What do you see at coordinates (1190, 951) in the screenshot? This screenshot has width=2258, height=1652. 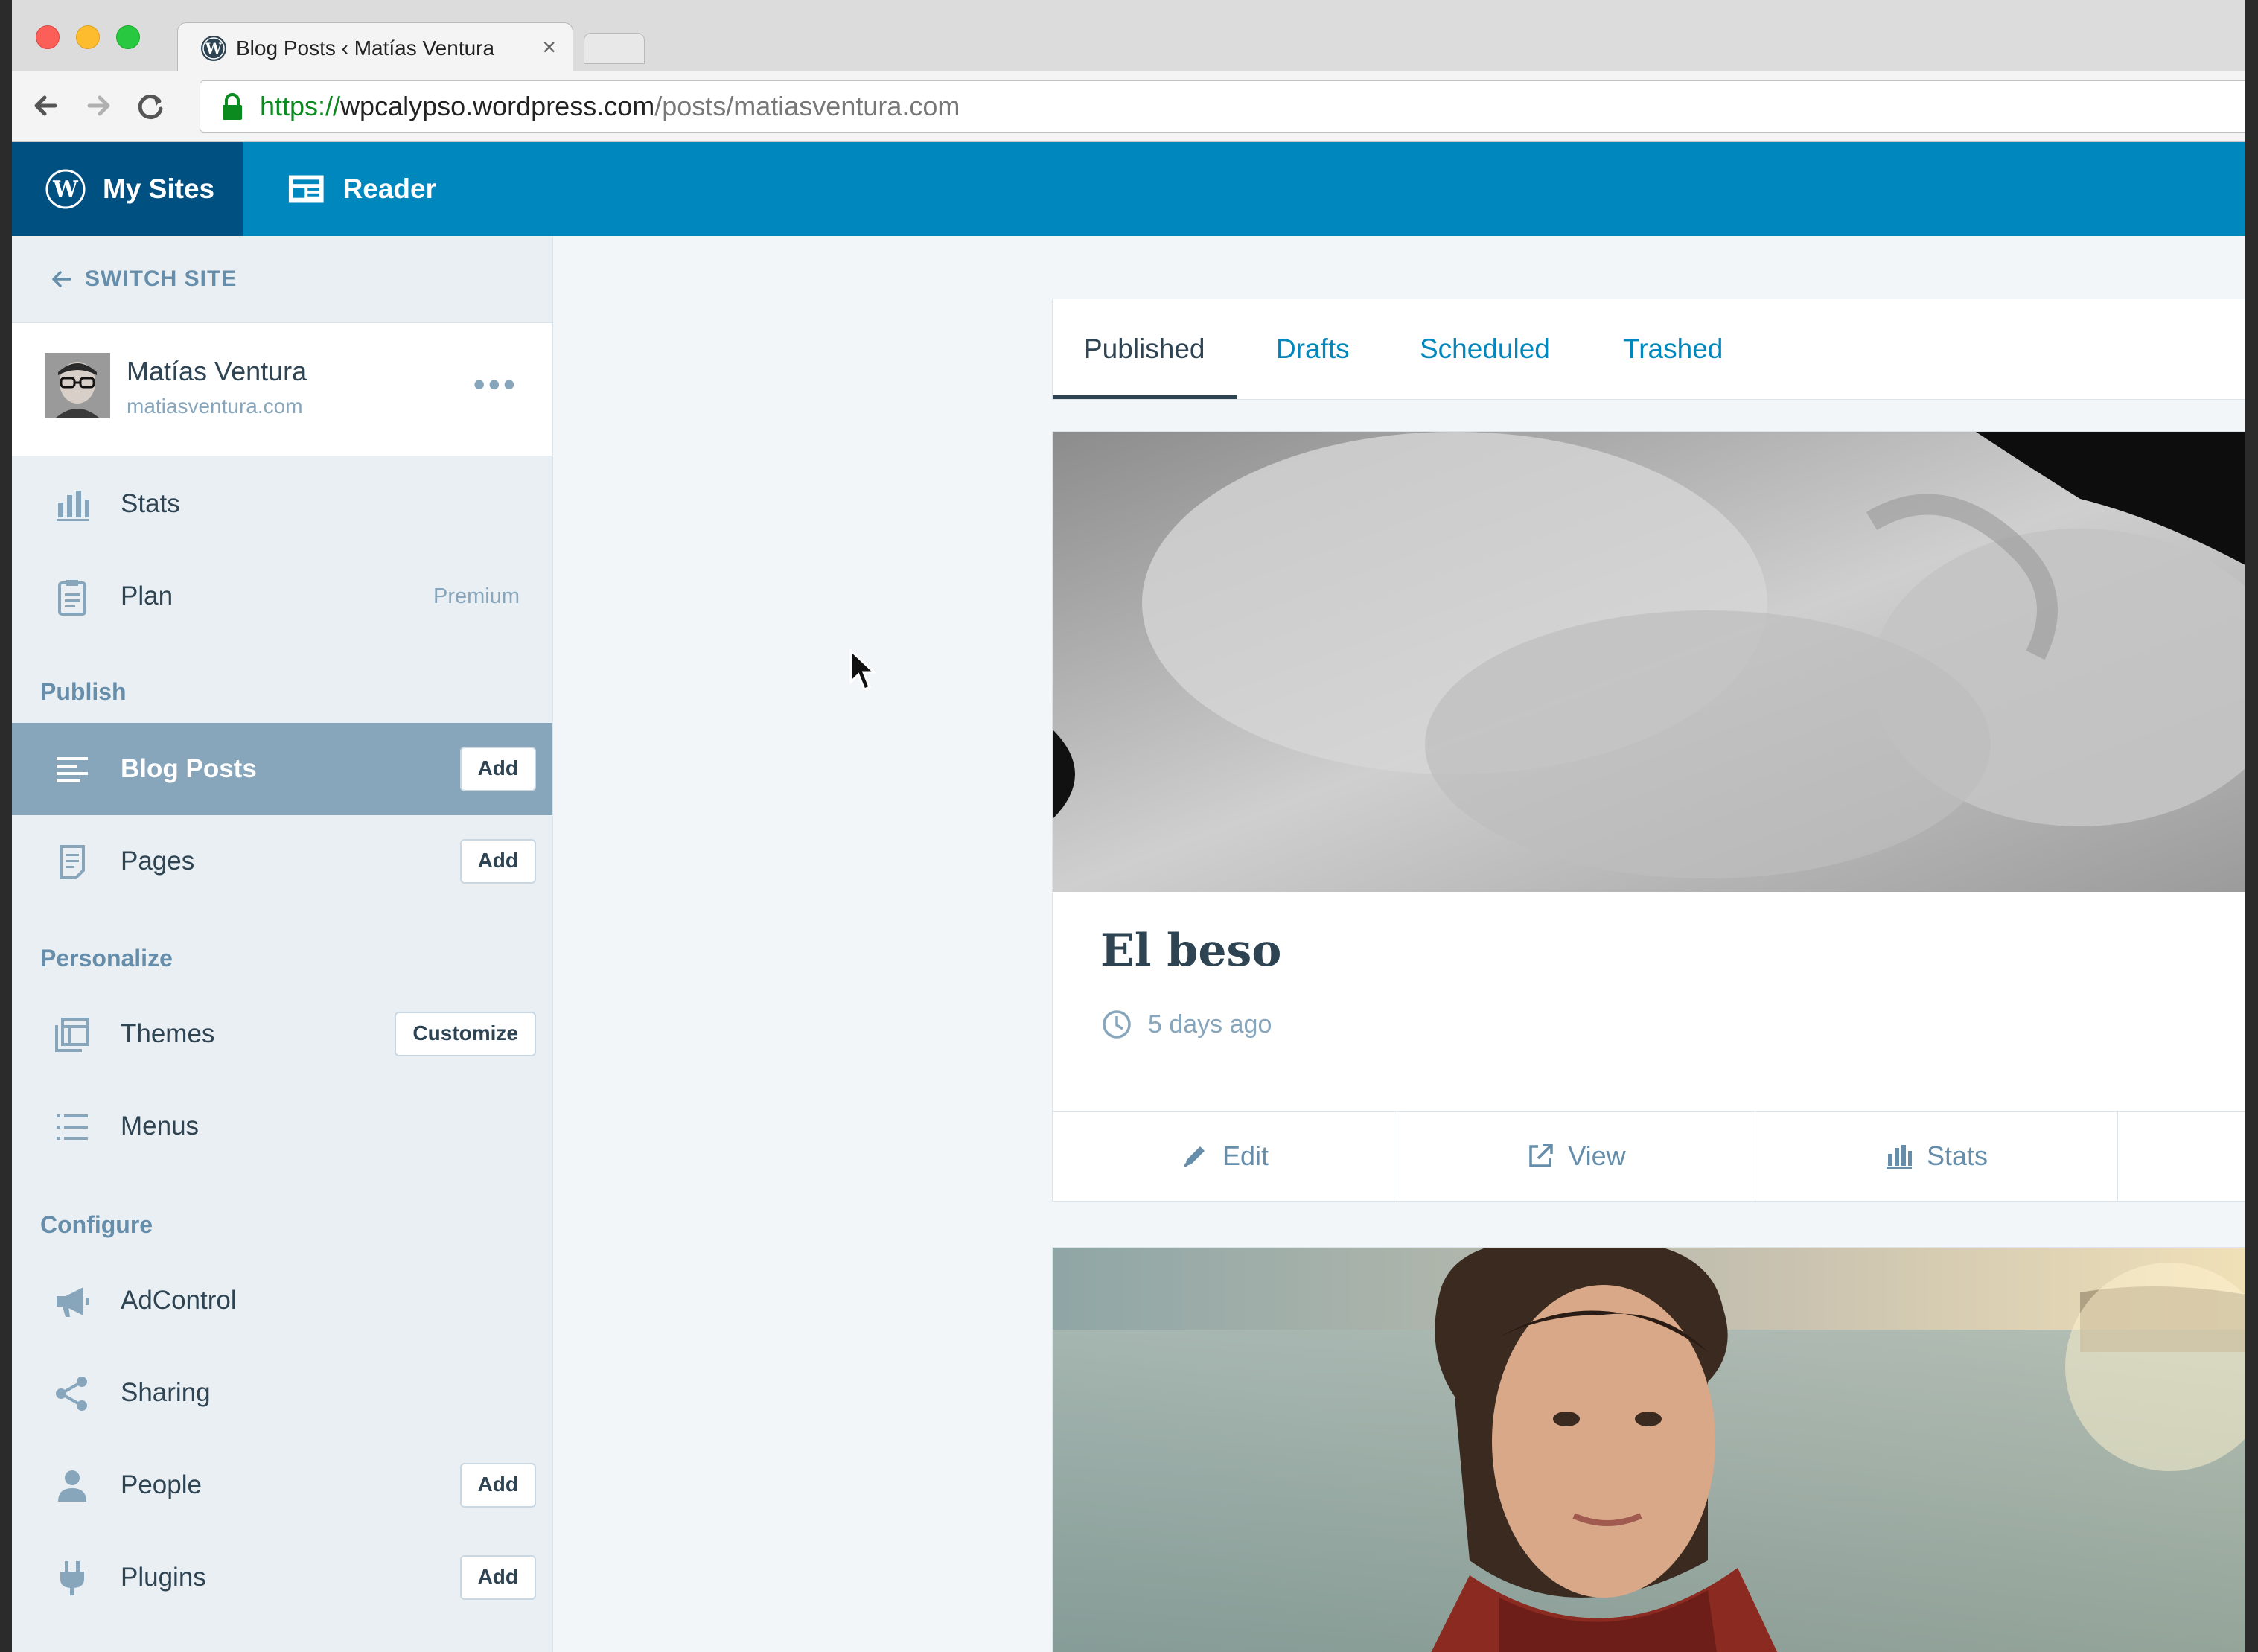 I see `post-title: El beso` at bounding box center [1190, 951].